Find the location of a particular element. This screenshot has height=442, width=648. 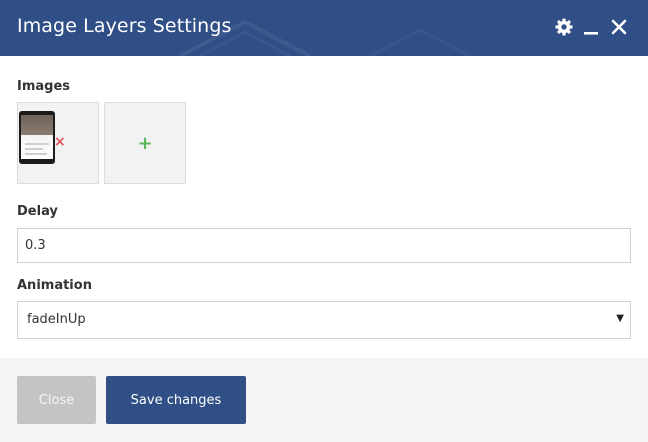

settings-button is located at coordinates (564, 27).